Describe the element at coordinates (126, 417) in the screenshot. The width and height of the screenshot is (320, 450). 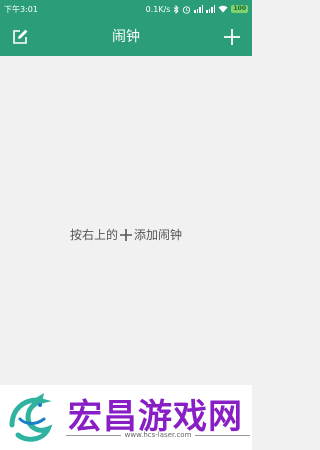
I see `watermark-banner: 宏昌游戏网 www.hcs-laser.com` at that location.